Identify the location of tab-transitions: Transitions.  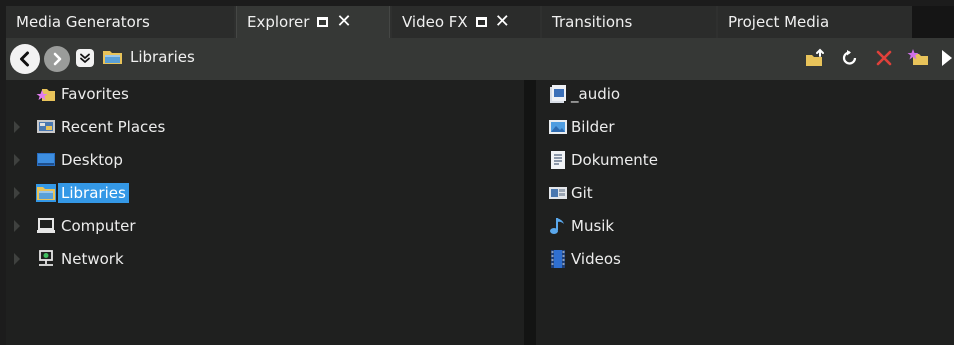
(629, 22).